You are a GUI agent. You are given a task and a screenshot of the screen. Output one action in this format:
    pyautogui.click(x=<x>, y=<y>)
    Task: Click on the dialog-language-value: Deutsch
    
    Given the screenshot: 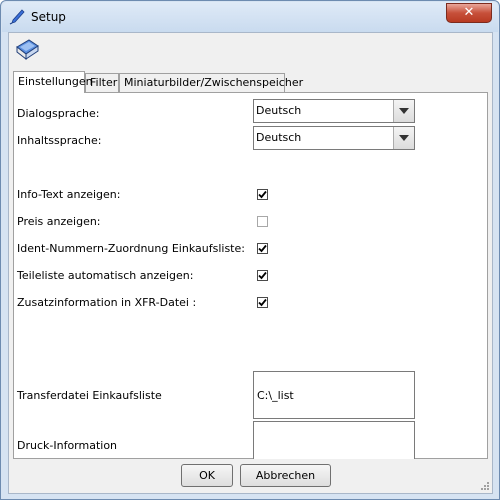 What is the action you would take?
    pyautogui.click(x=279, y=110)
    